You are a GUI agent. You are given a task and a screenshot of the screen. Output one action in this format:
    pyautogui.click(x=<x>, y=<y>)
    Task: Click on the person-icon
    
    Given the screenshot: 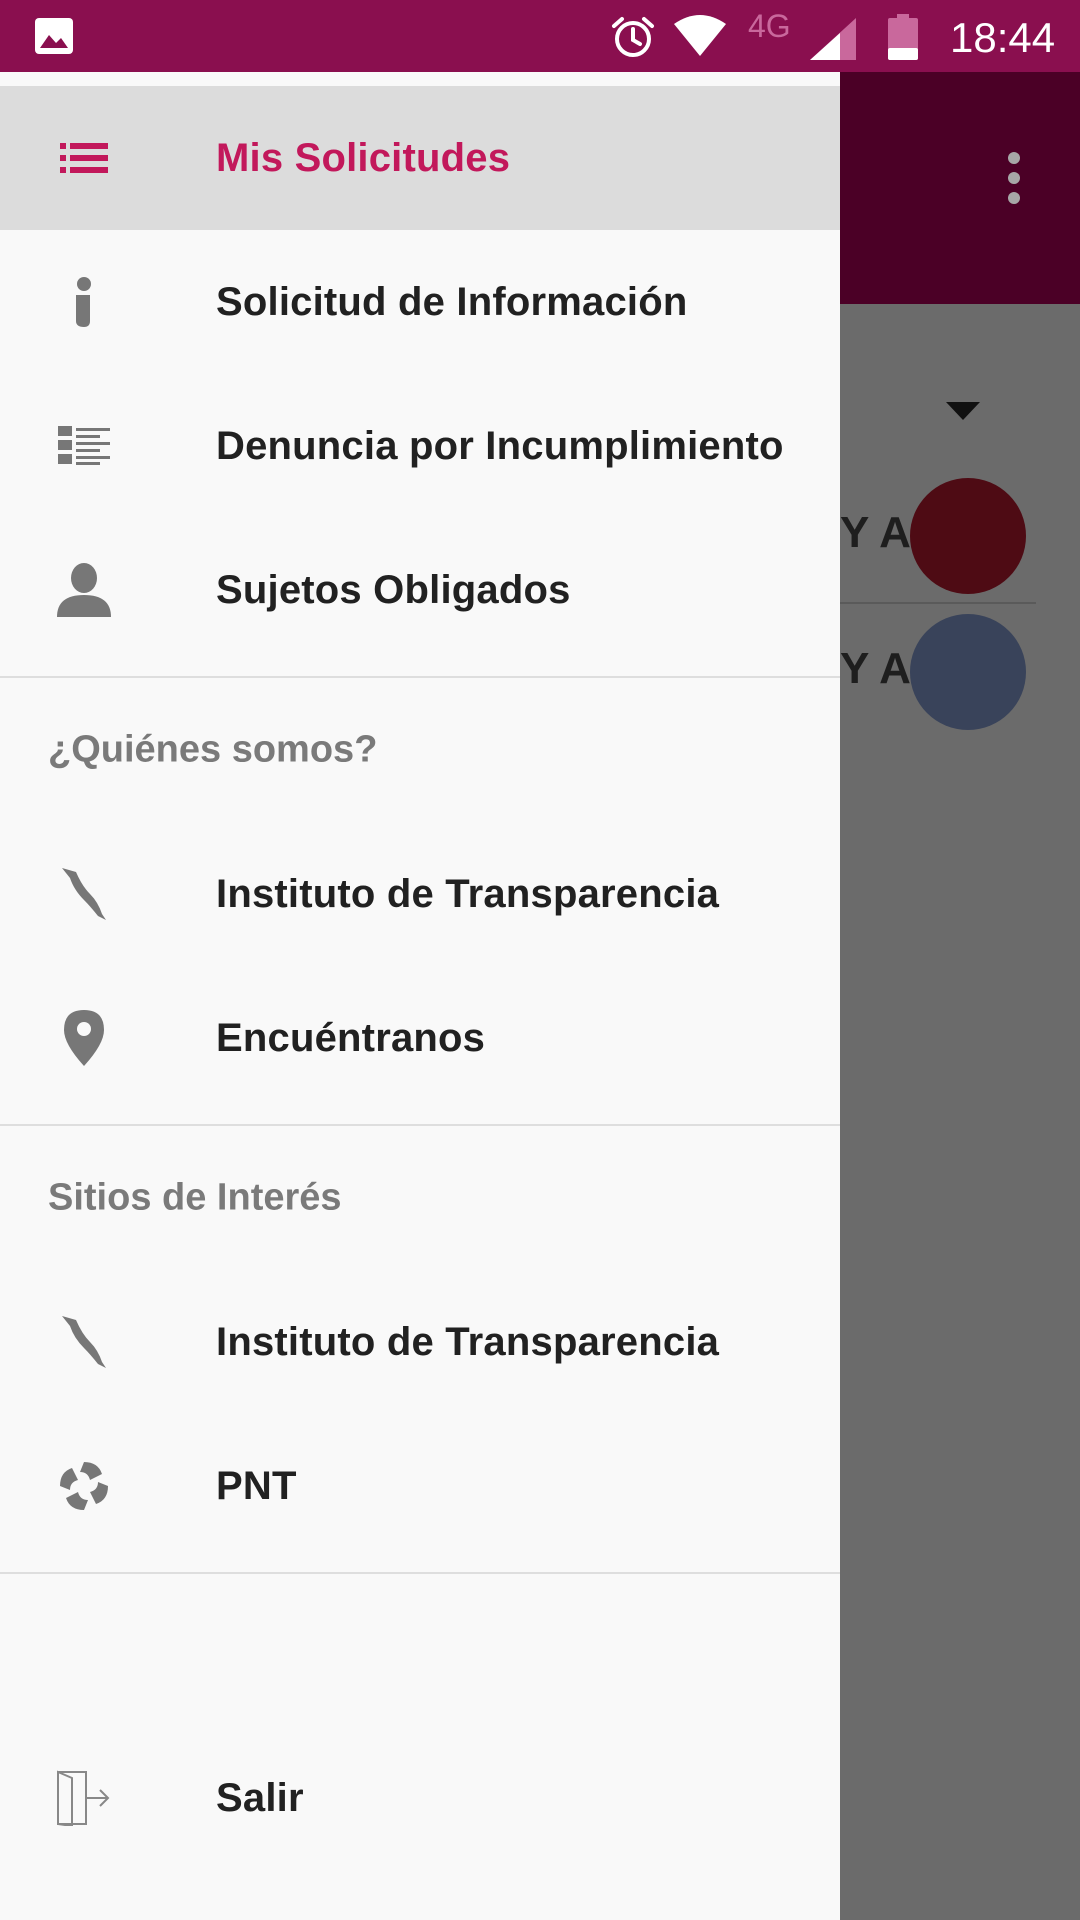 What is the action you would take?
    pyautogui.click(x=84, y=590)
    